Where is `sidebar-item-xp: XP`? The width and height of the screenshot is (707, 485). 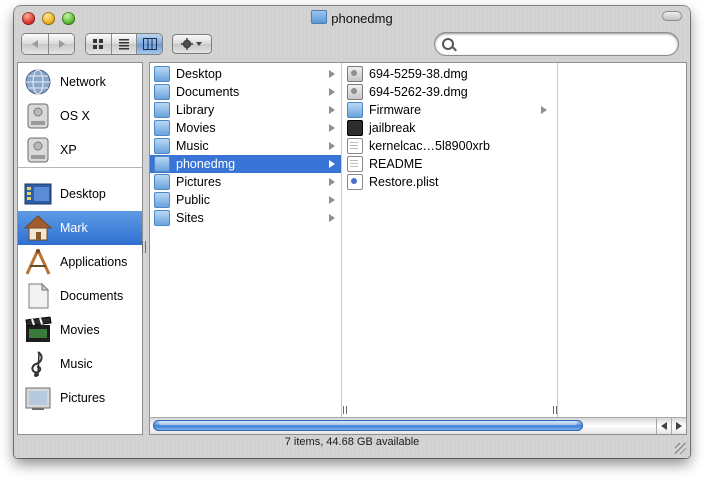
sidebar-item-xp: XP is located at coordinates (80, 150).